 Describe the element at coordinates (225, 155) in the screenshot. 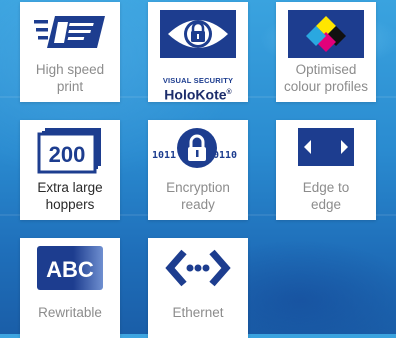

I see `binary-right-text: 0110` at that location.